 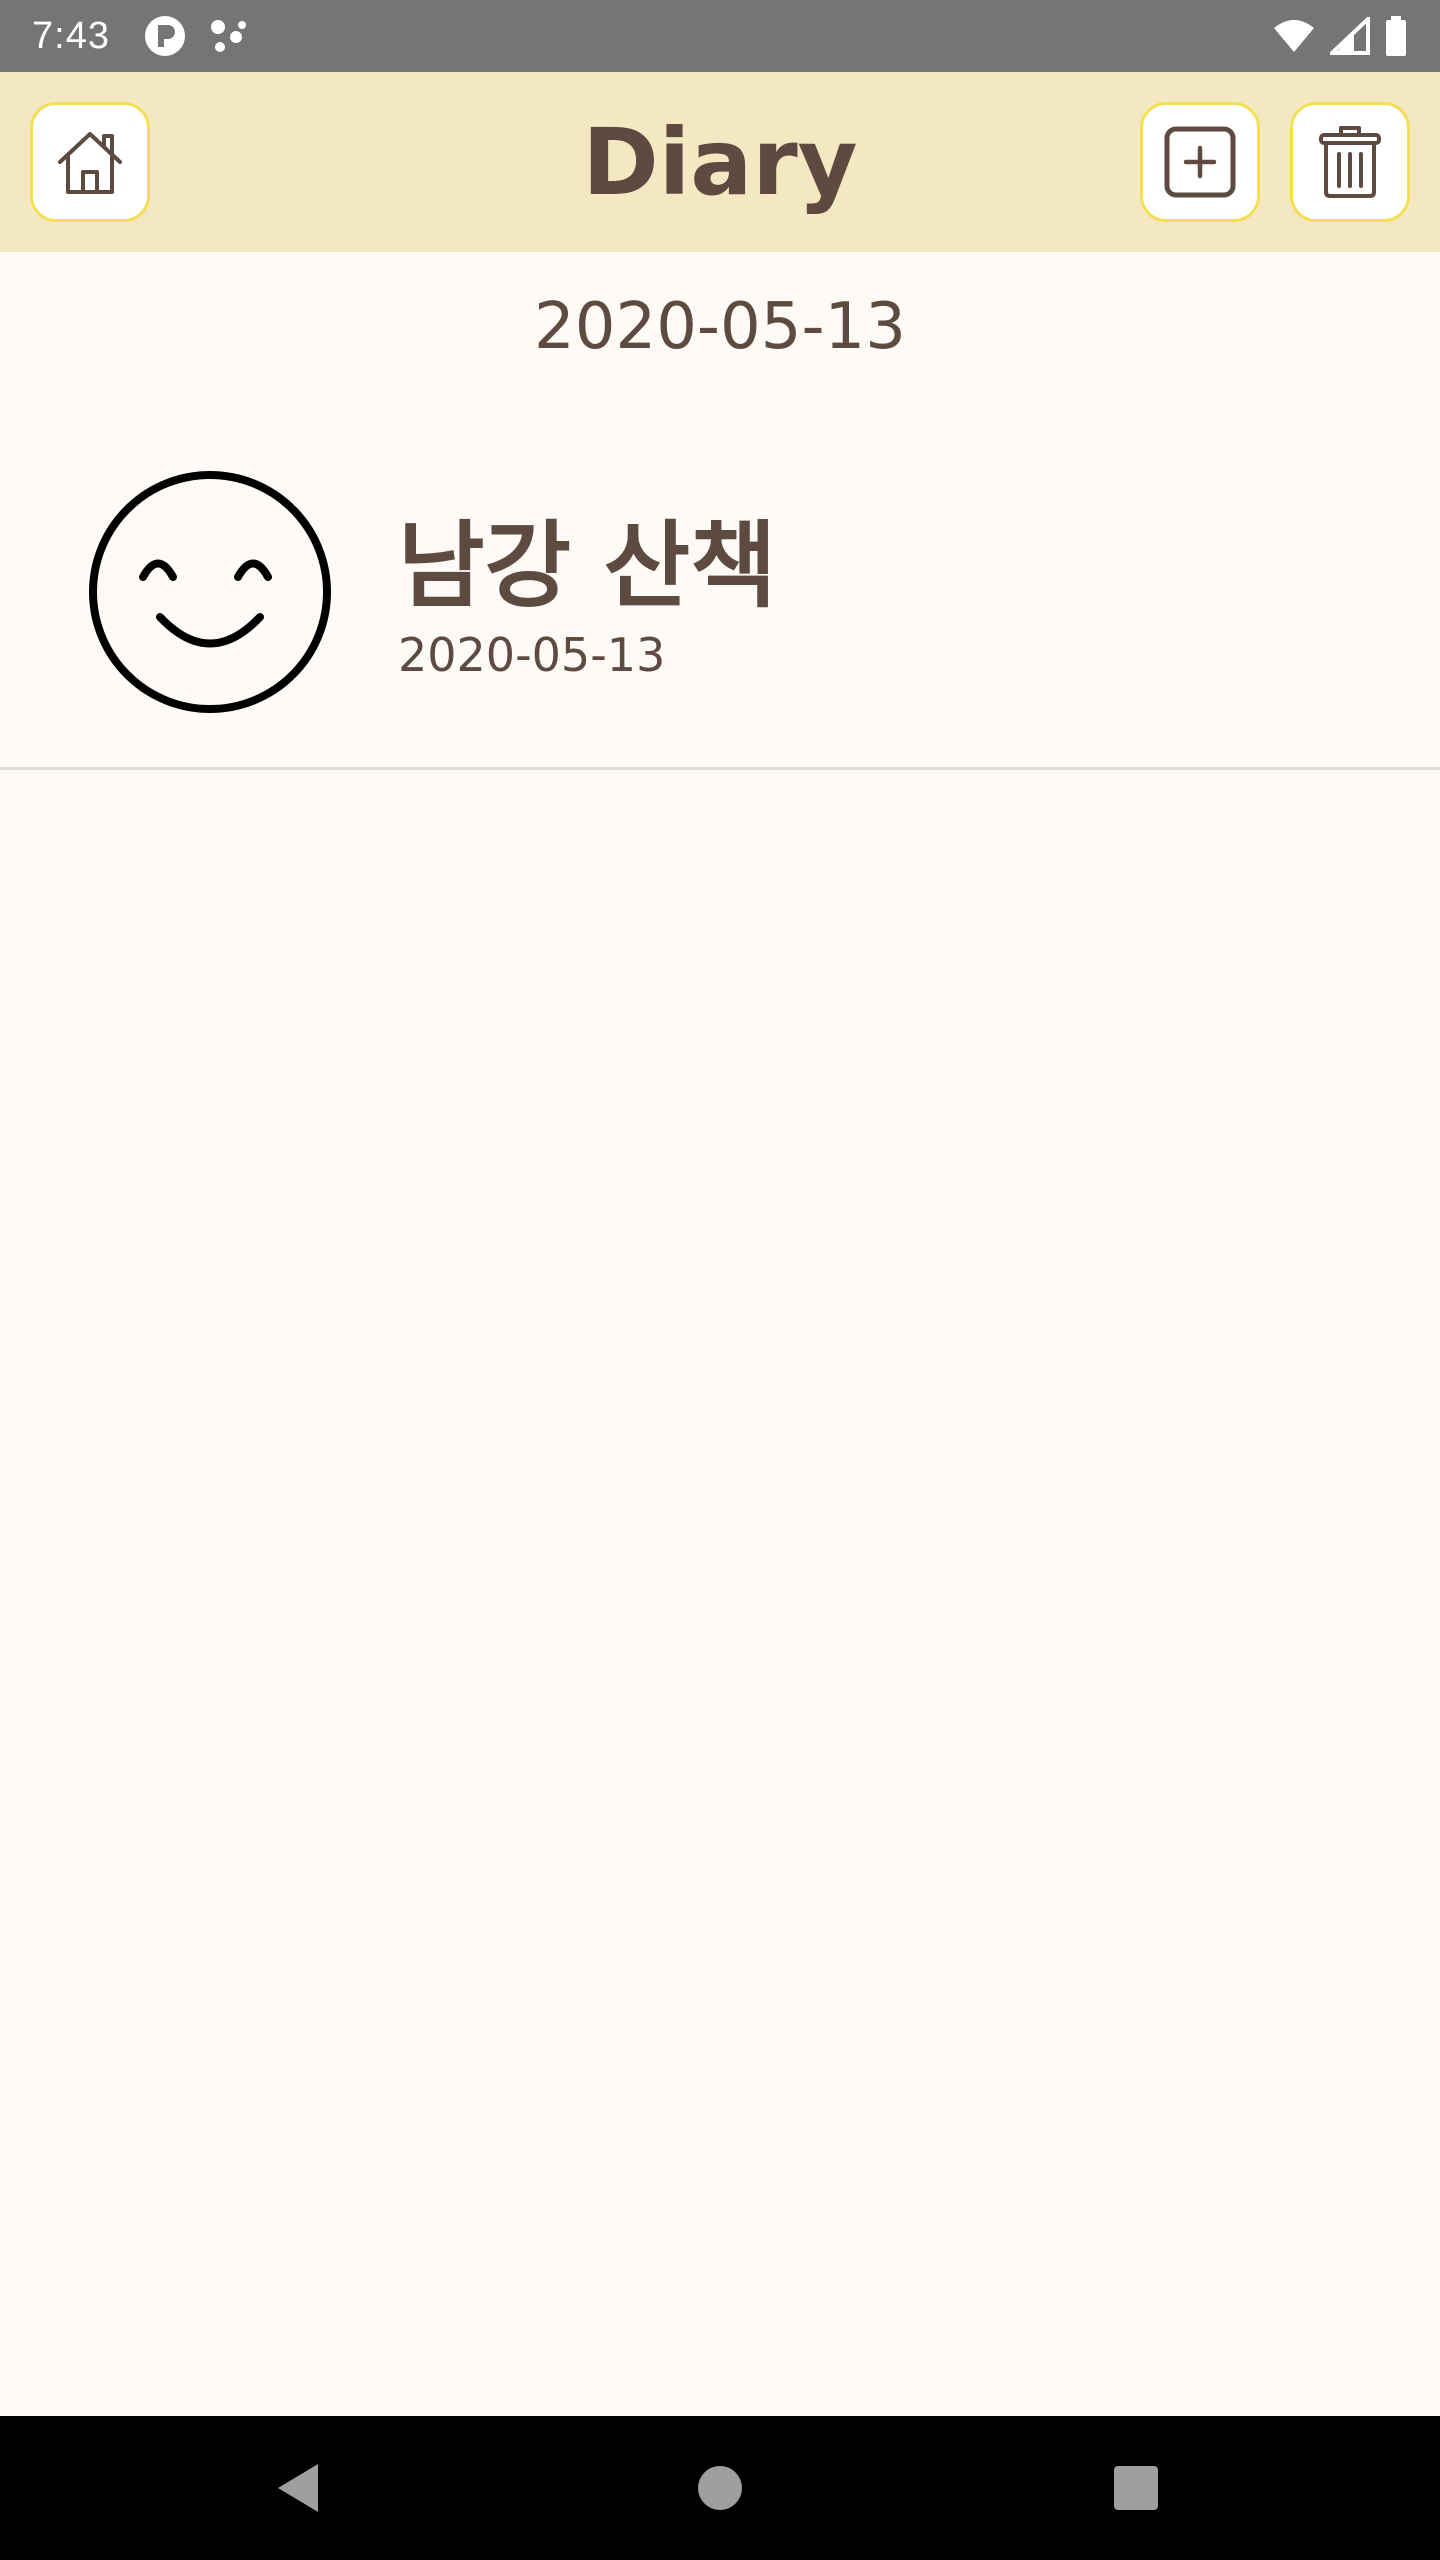 What do you see at coordinates (197, 36) in the screenshot?
I see `status-notification-icons` at bounding box center [197, 36].